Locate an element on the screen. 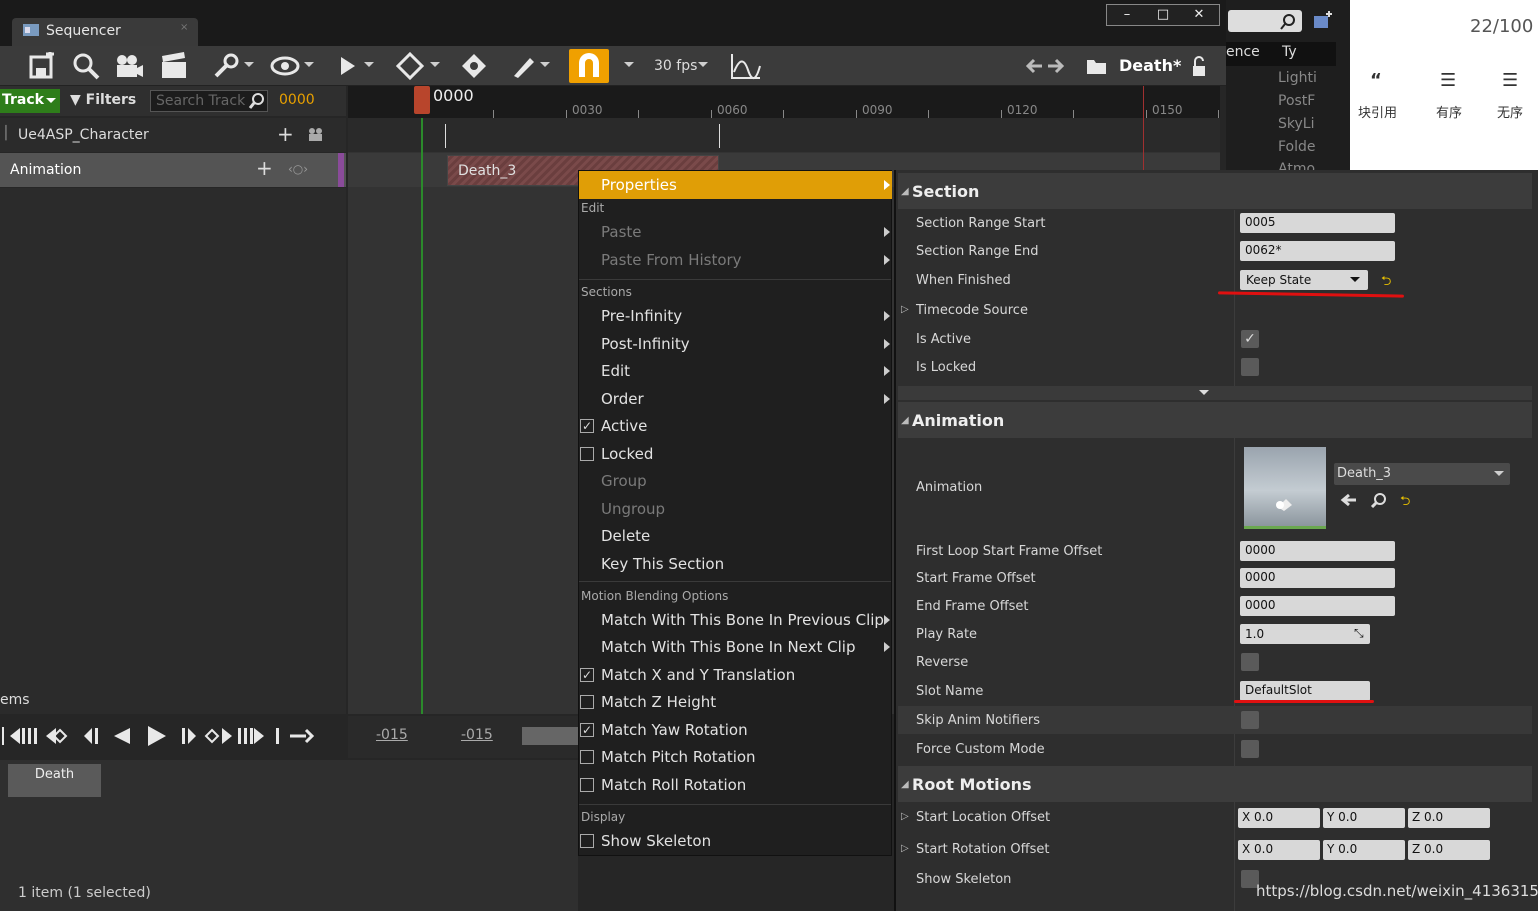  eye-icon is located at coordinates (285, 66).